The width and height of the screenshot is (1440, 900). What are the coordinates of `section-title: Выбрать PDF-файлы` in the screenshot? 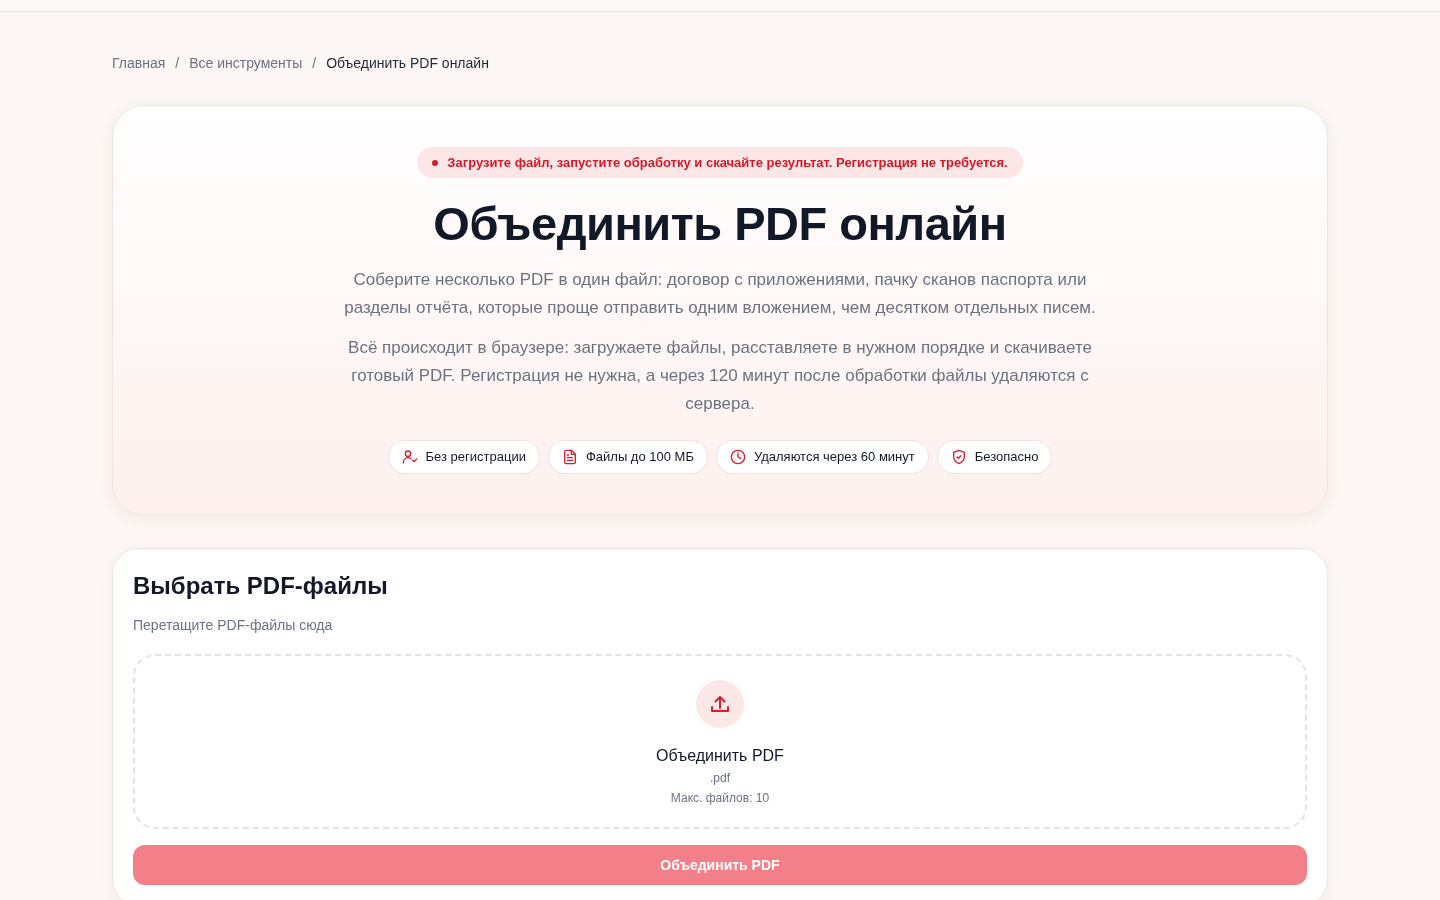 It's located at (261, 586).